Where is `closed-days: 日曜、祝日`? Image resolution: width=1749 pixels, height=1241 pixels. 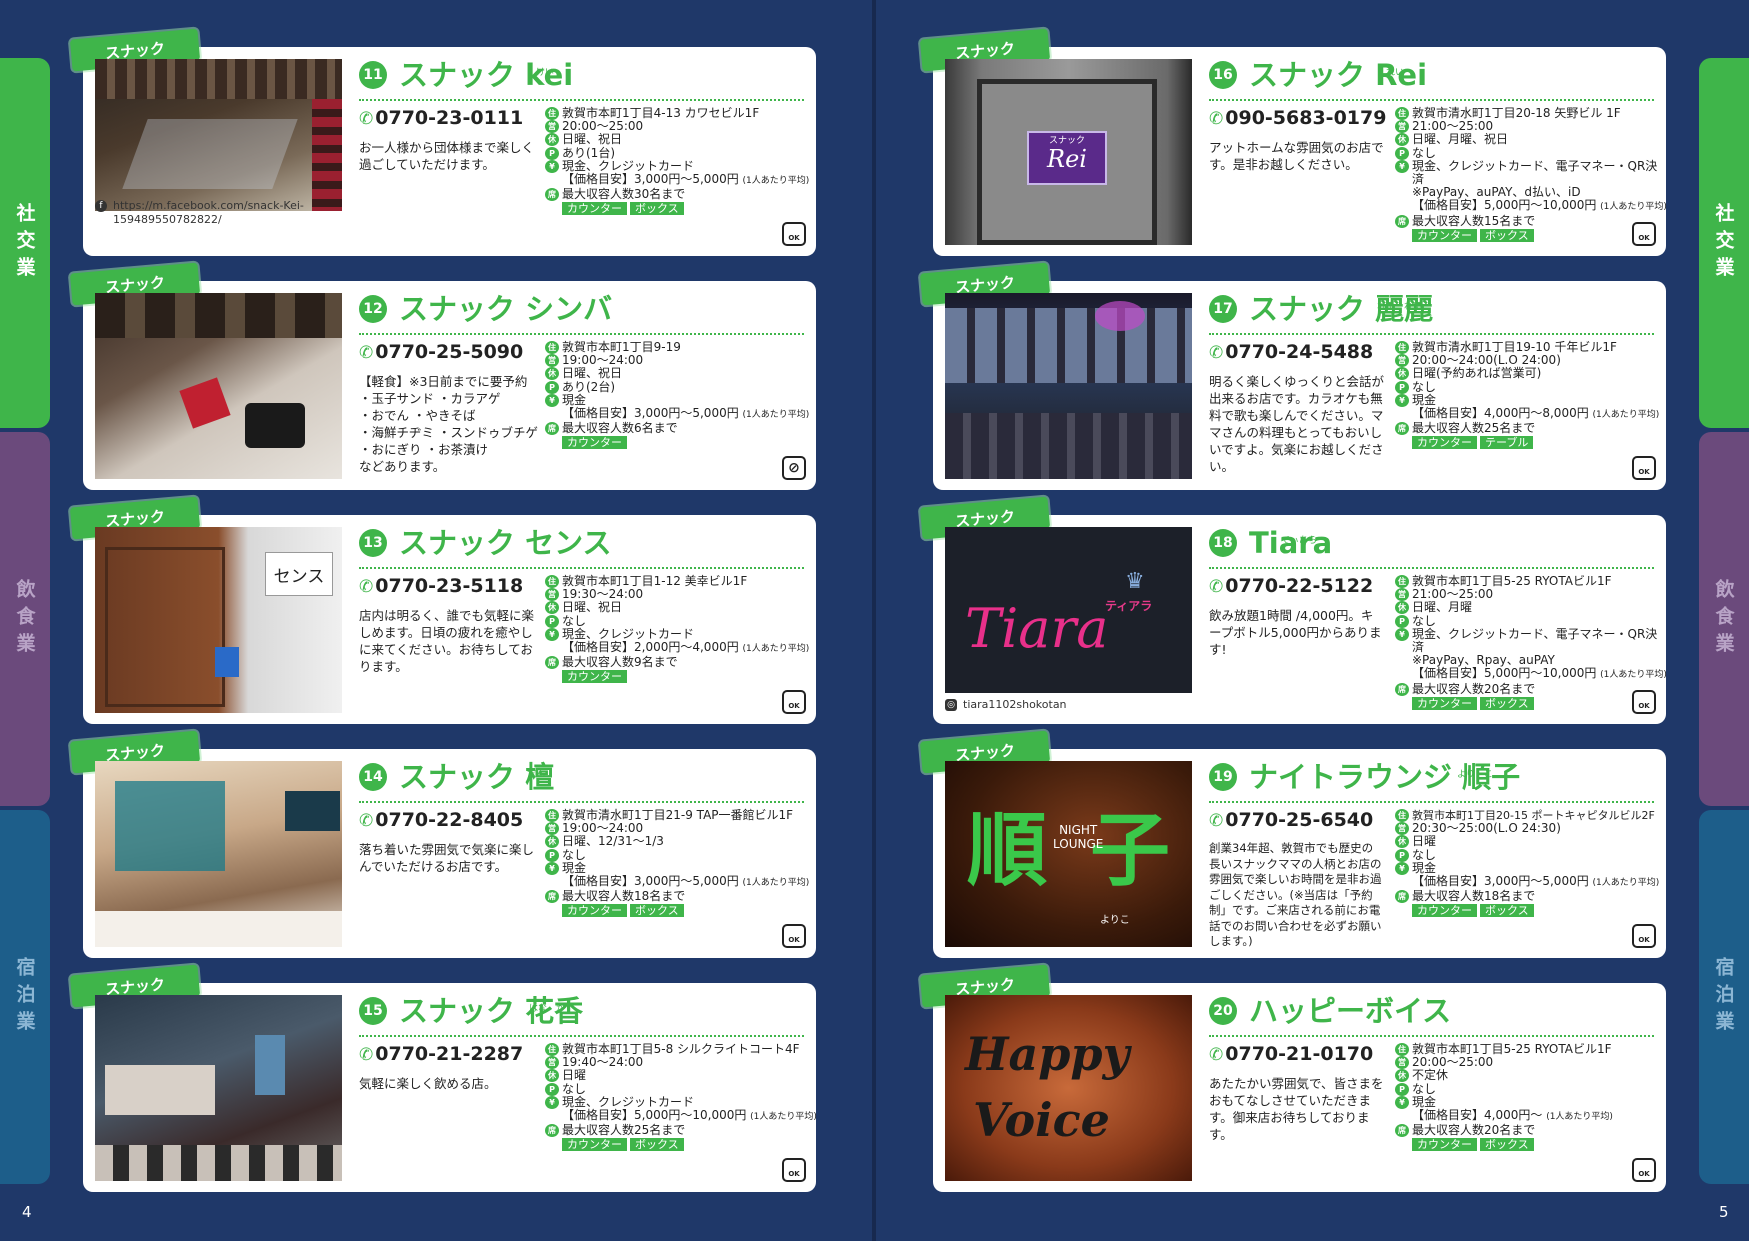
closed-days: 日曜、祝日 is located at coordinates (592, 373).